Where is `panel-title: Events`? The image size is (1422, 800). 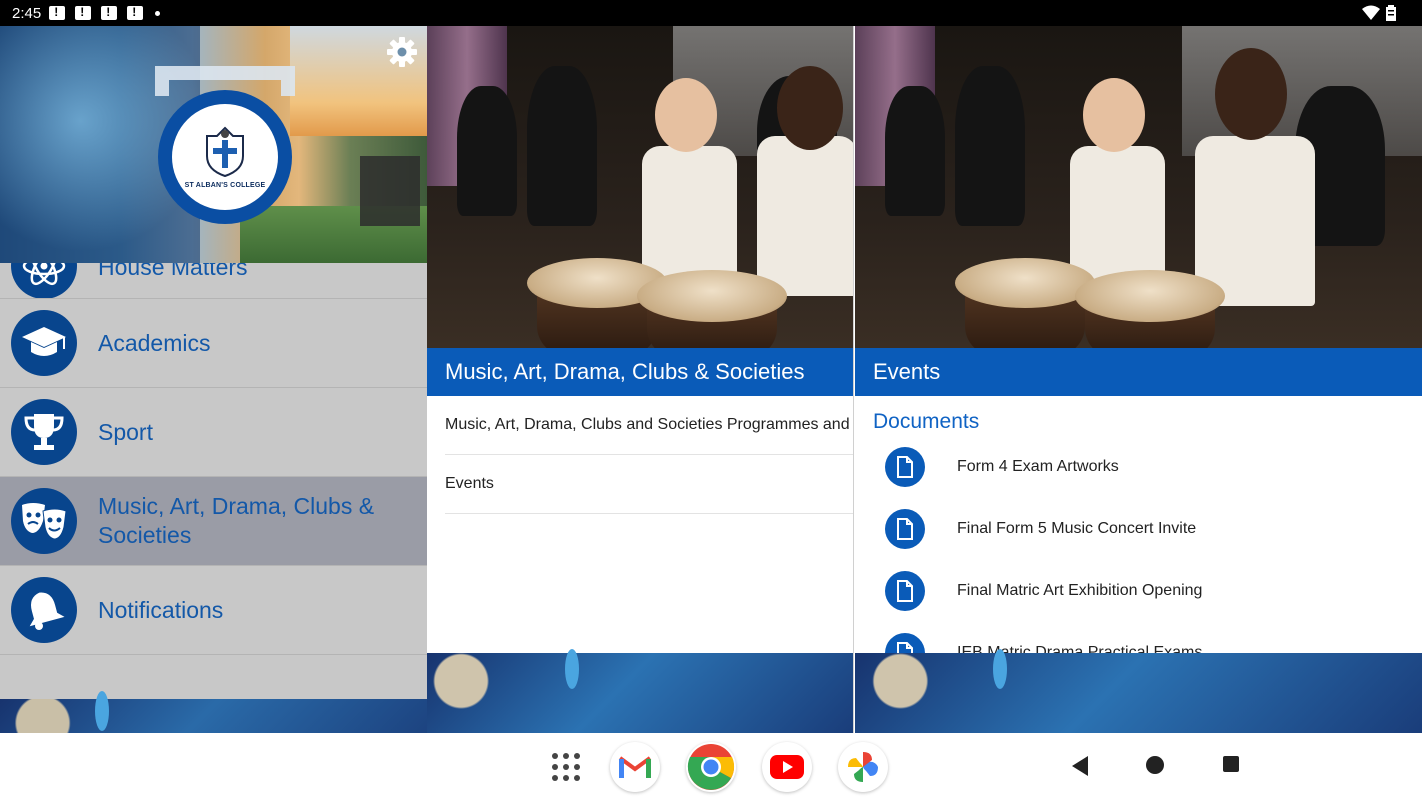
panel-title: Events is located at coordinates (1138, 372).